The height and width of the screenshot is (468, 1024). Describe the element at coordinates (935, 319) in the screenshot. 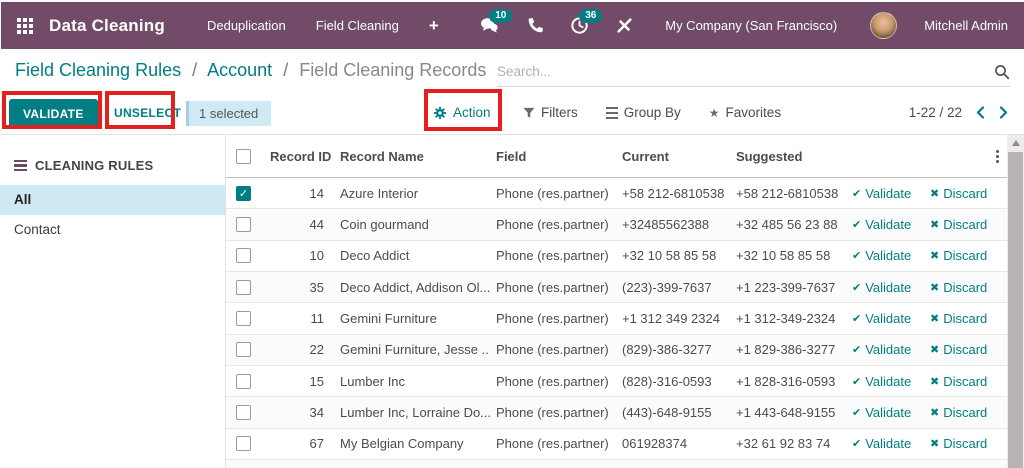

I see `x-icon: ✖` at that location.